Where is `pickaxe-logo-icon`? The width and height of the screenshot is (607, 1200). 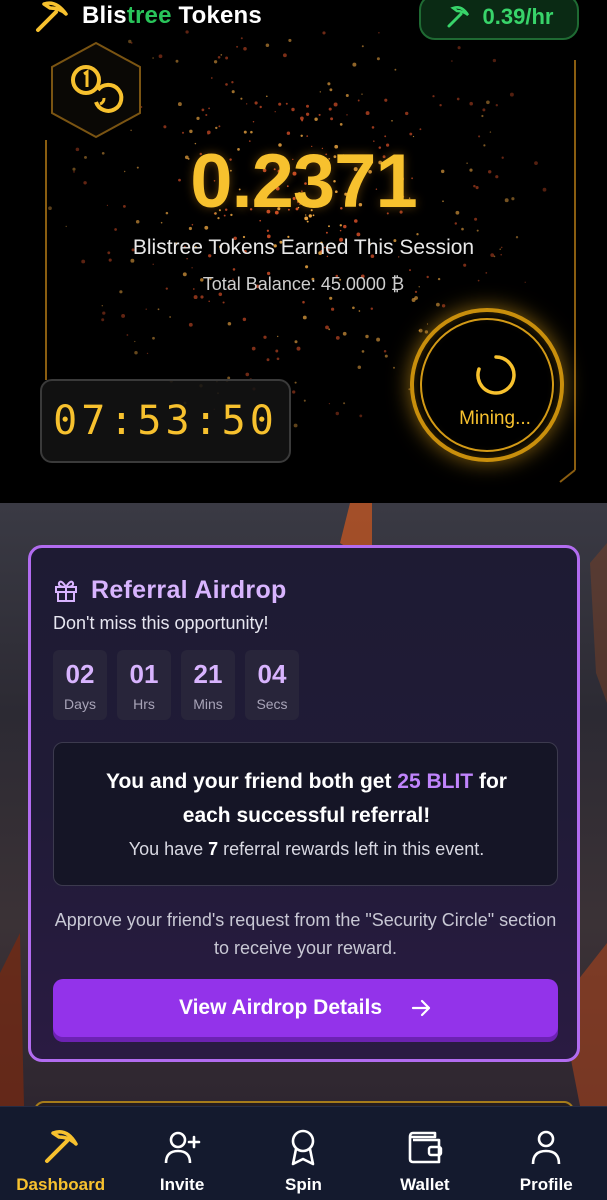 pickaxe-logo-icon is located at coordinates (52, 16).